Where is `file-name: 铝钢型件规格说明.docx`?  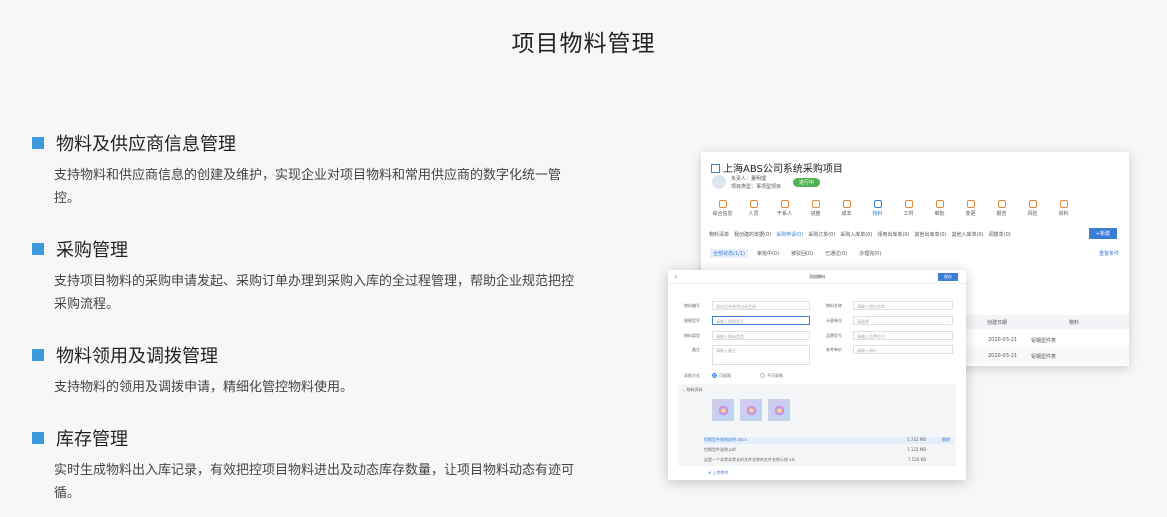 file-name: 铝钢型件规格说明.docx is located at coordinates (725, 439).